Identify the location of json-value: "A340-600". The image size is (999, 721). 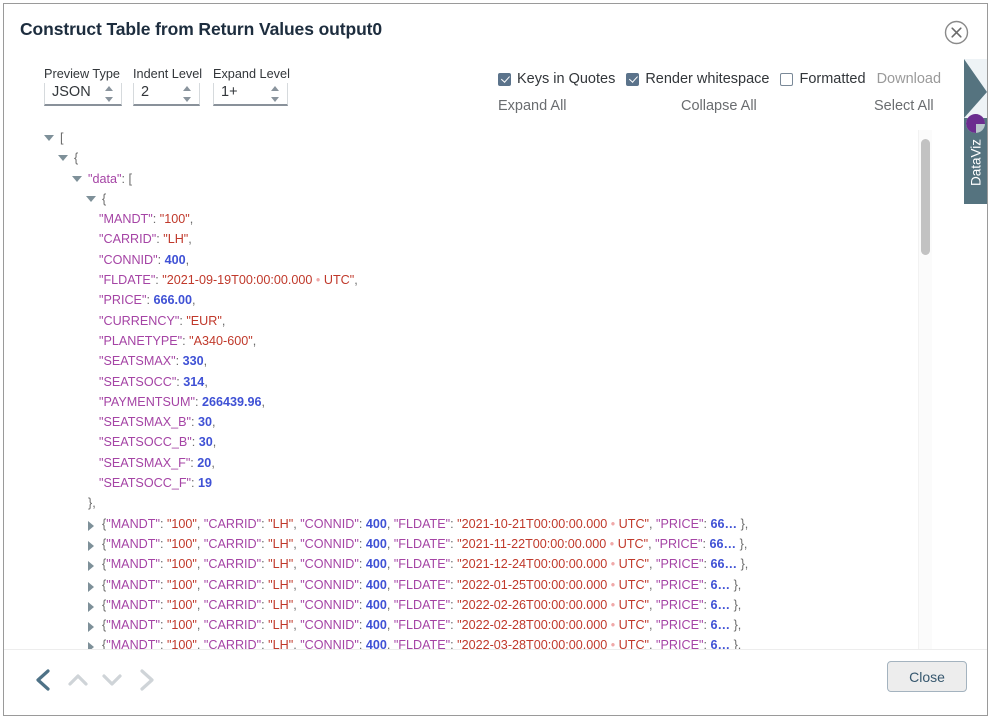
(221, 340).